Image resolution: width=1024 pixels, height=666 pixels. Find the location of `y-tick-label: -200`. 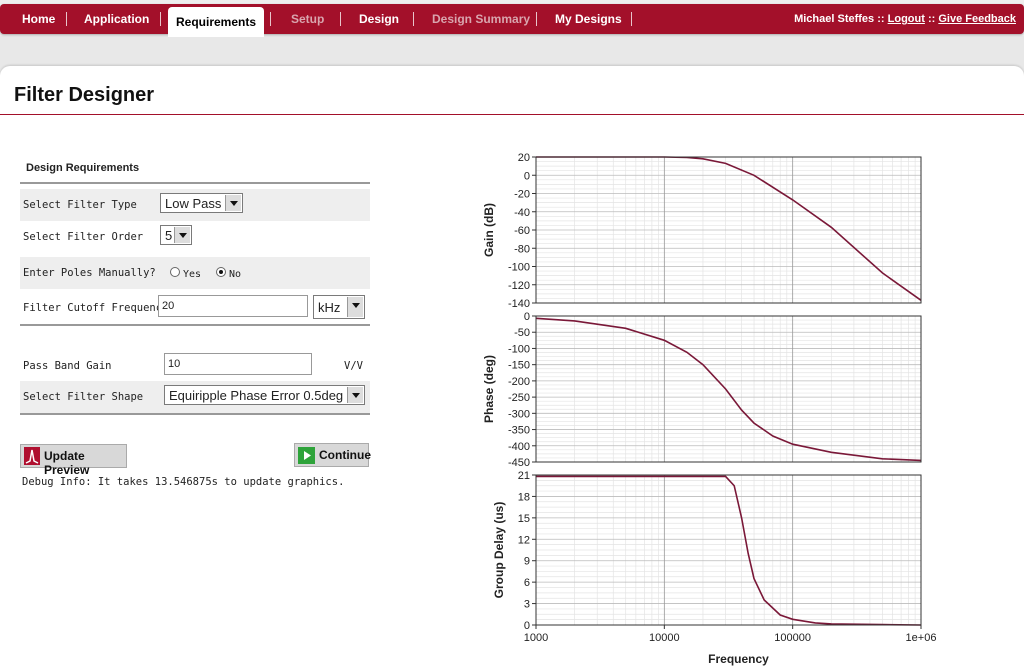

y-tick-label: -200 is located at coordinates (519, 382).